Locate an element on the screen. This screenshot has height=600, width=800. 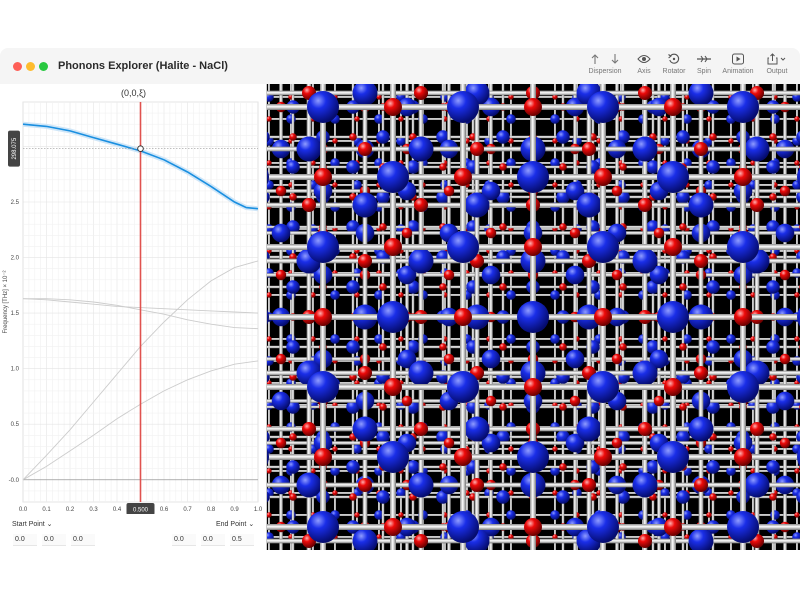
start-point-menu: Start Point ⌄ is located at coordinates (32, 524).